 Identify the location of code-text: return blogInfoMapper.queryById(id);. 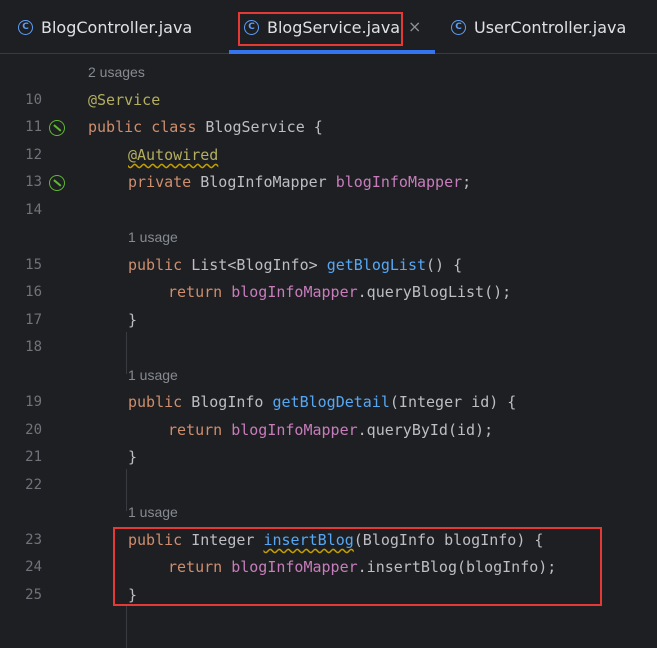
(331, 430).